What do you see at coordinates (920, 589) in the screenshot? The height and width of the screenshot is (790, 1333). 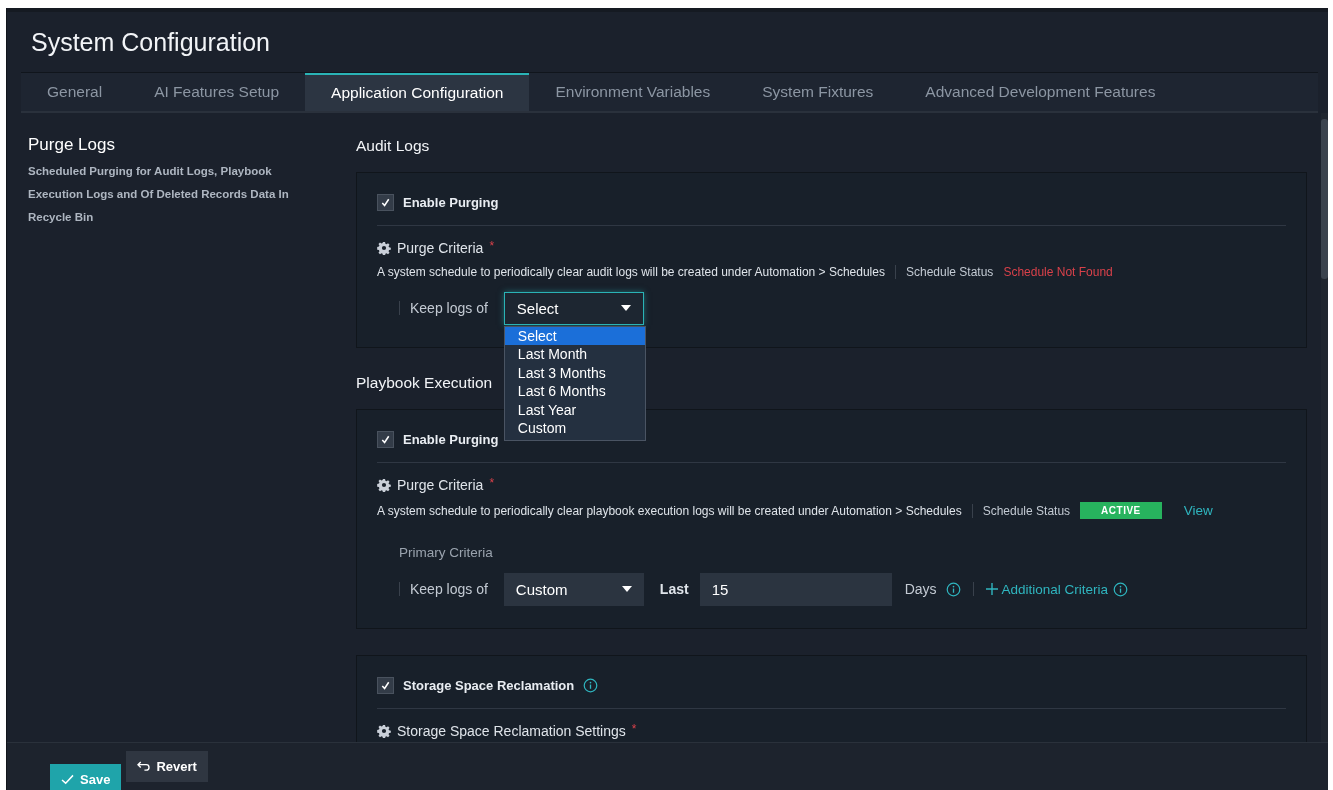 I see `unit-label: Days` at bounding box center [920, 589].